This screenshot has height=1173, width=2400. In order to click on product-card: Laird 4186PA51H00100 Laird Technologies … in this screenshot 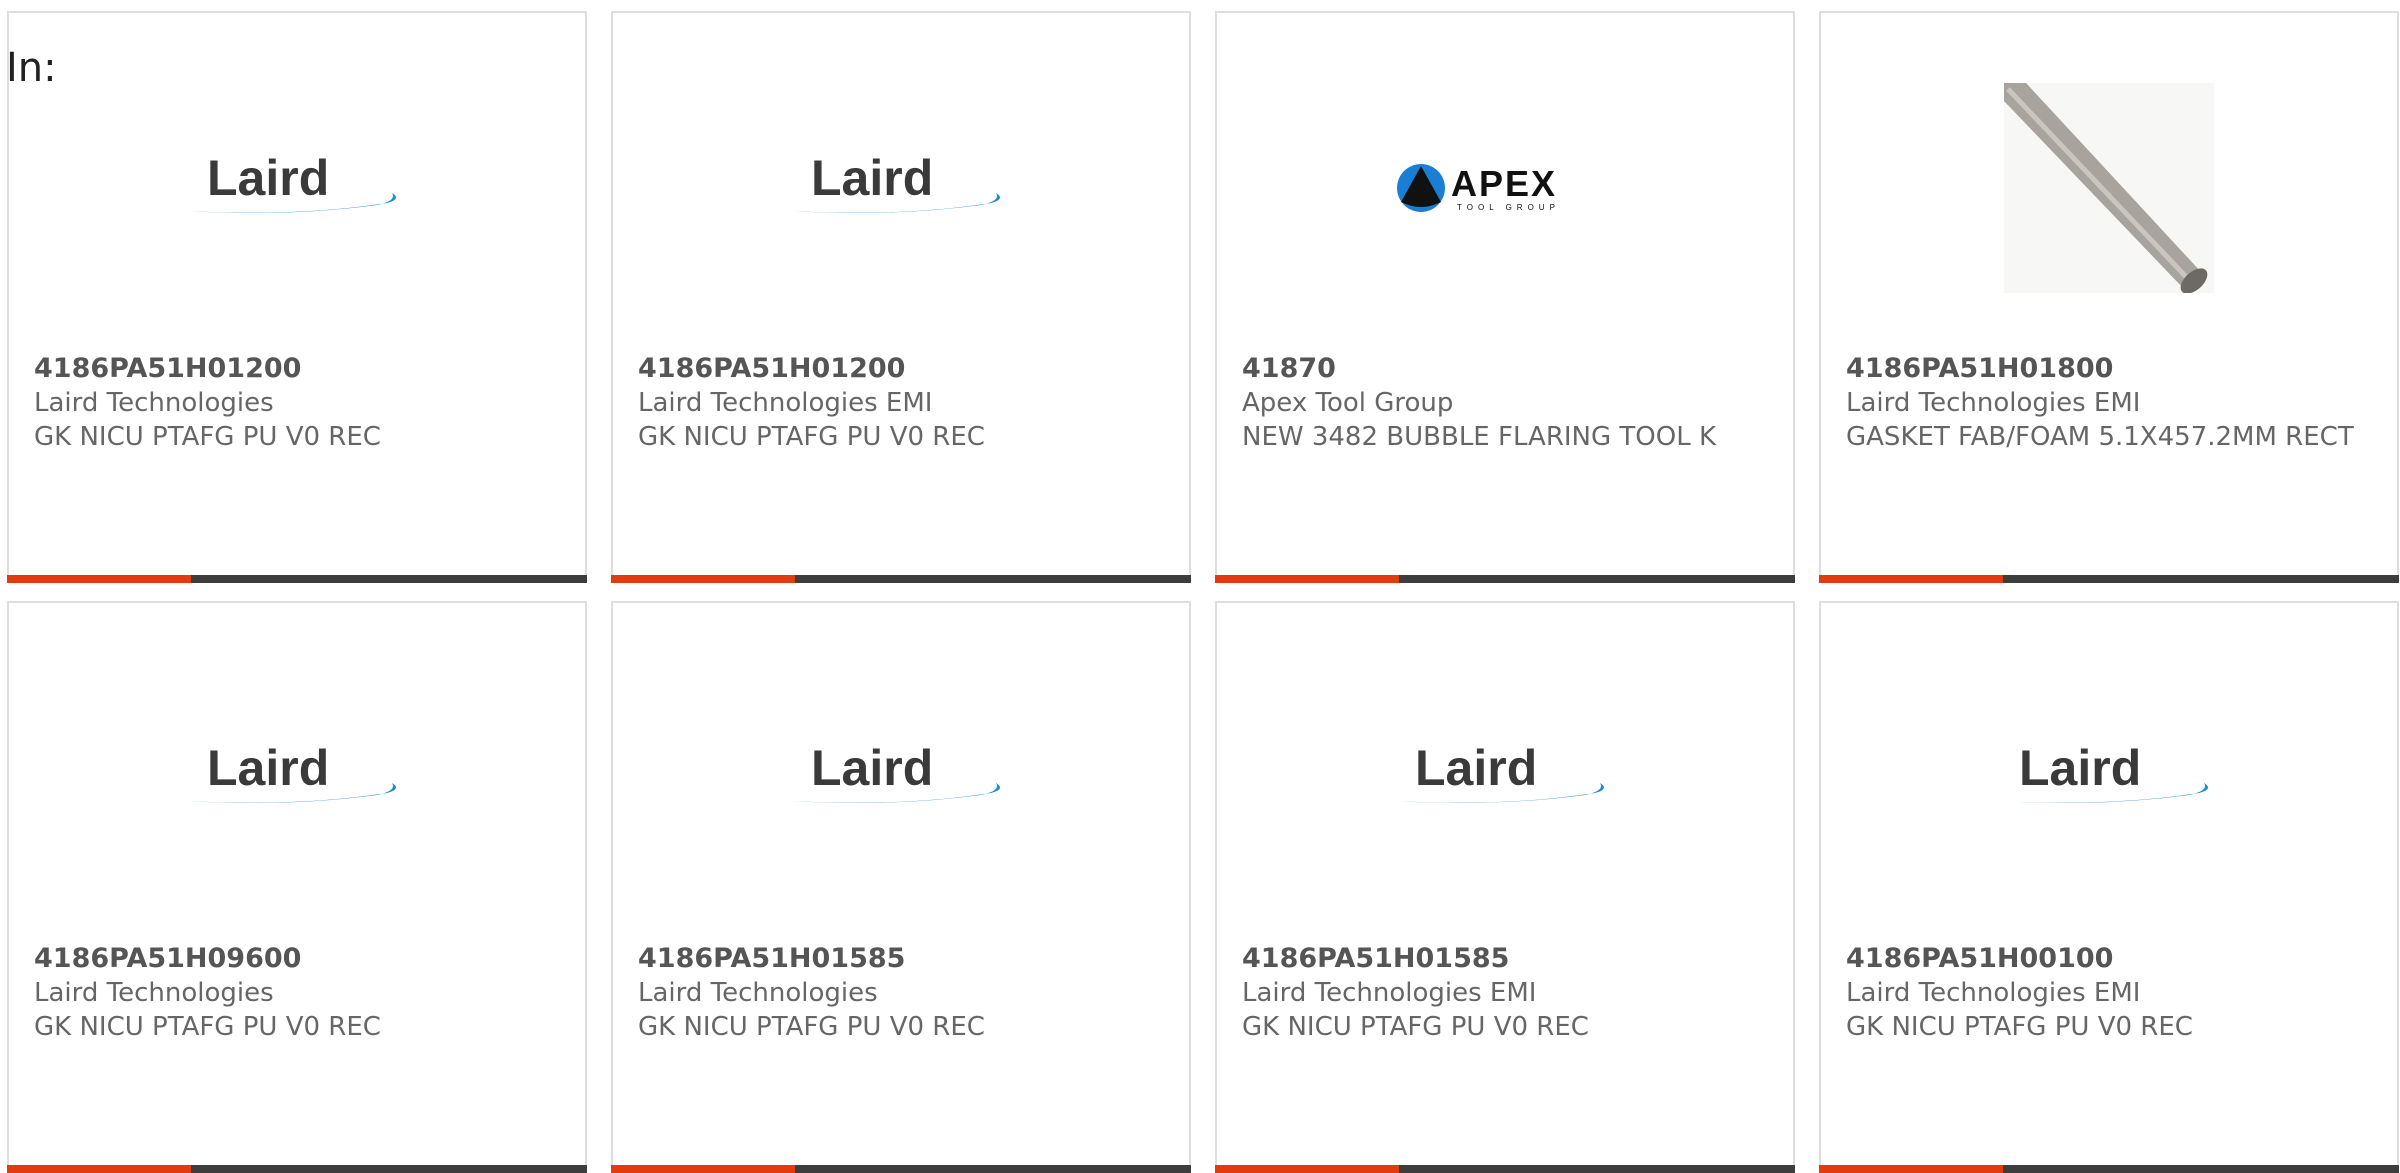, I will do `click(2109, 887)`.